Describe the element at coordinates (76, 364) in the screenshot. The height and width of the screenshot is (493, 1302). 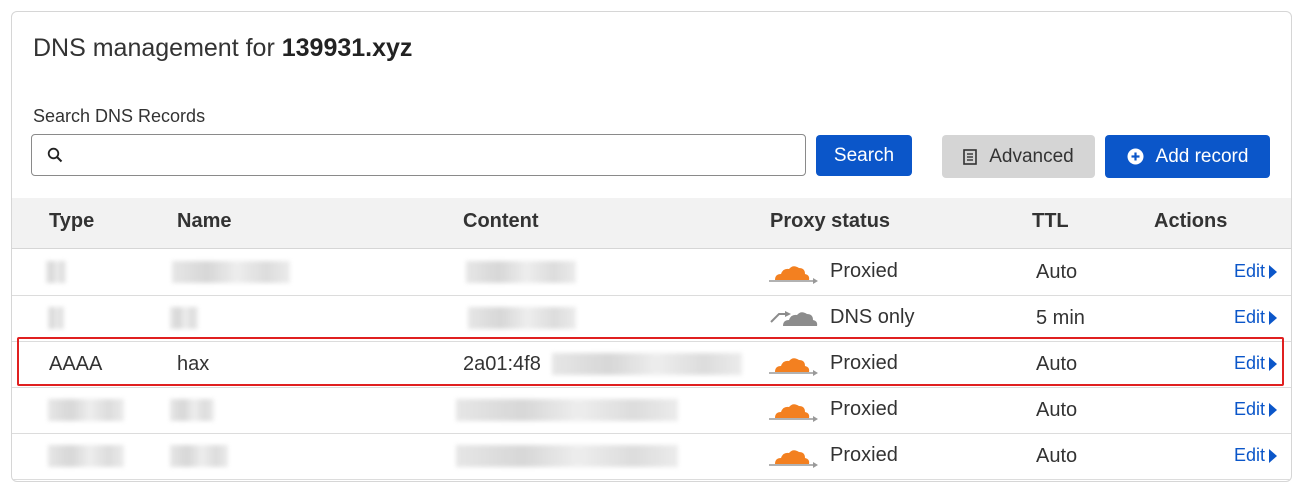
I see `record-type: AAAA` at that location.